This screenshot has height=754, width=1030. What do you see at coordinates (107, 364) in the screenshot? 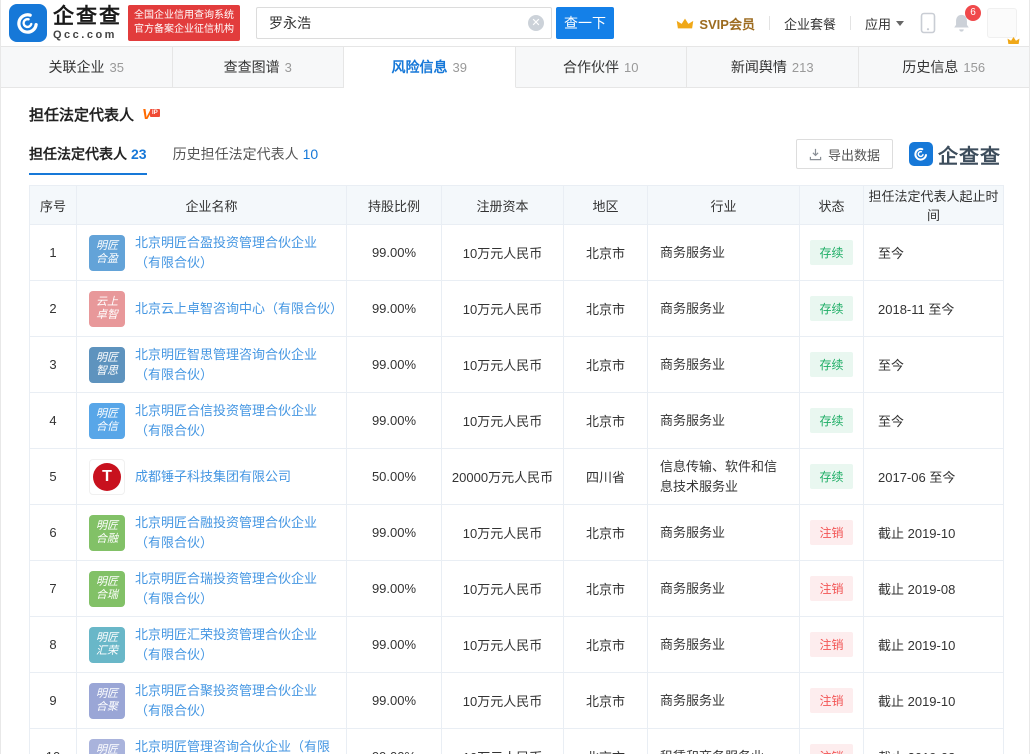
I see `company-logo: 明匠 智思` at bounding box center [107, 364].